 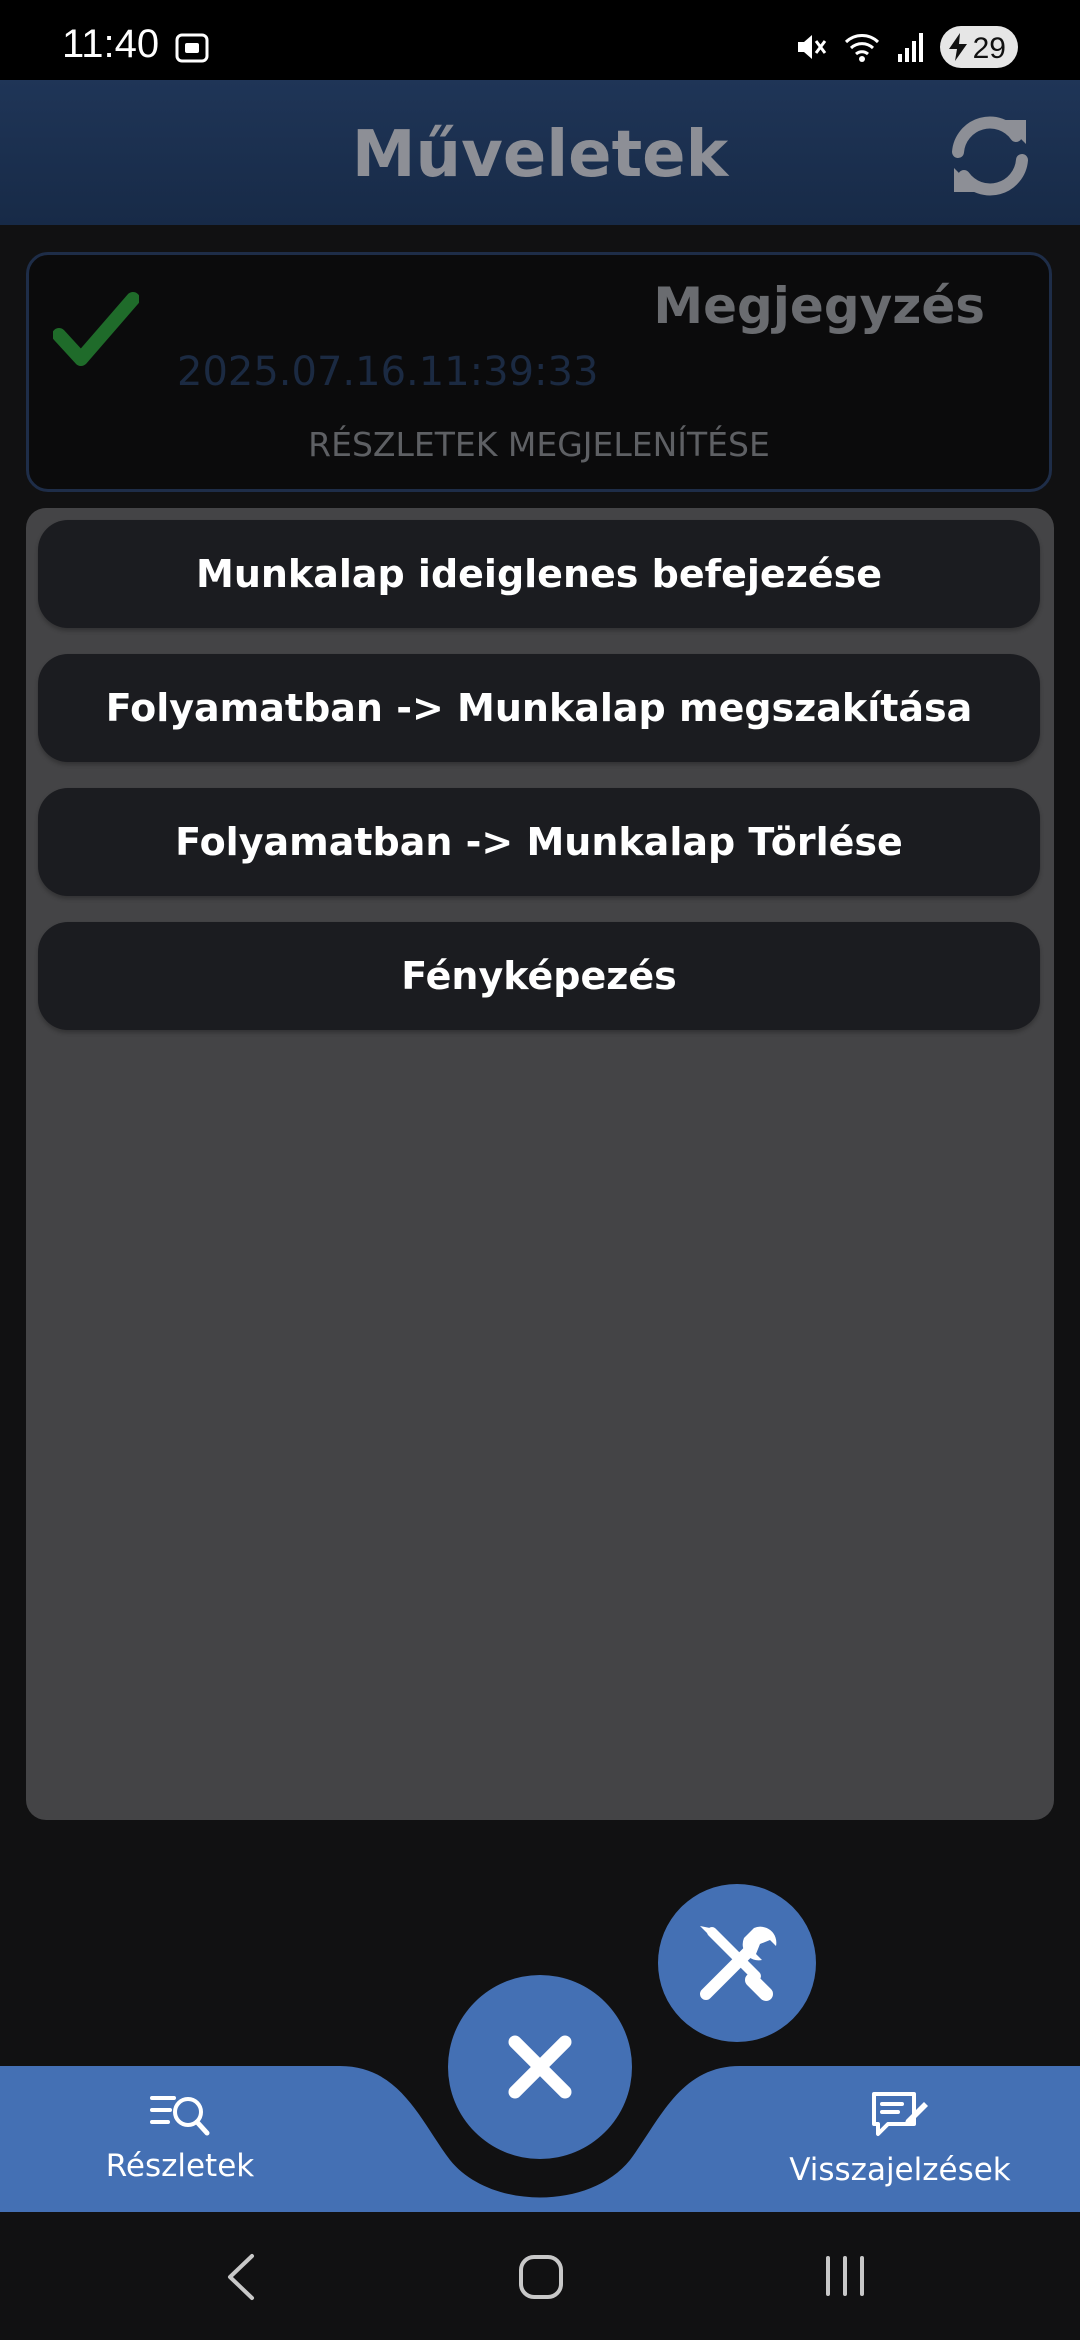 What do you see at coordinates (192, 48) in the screenshot?
I see `screen-capture-icon` at bounding box center [192, 48].